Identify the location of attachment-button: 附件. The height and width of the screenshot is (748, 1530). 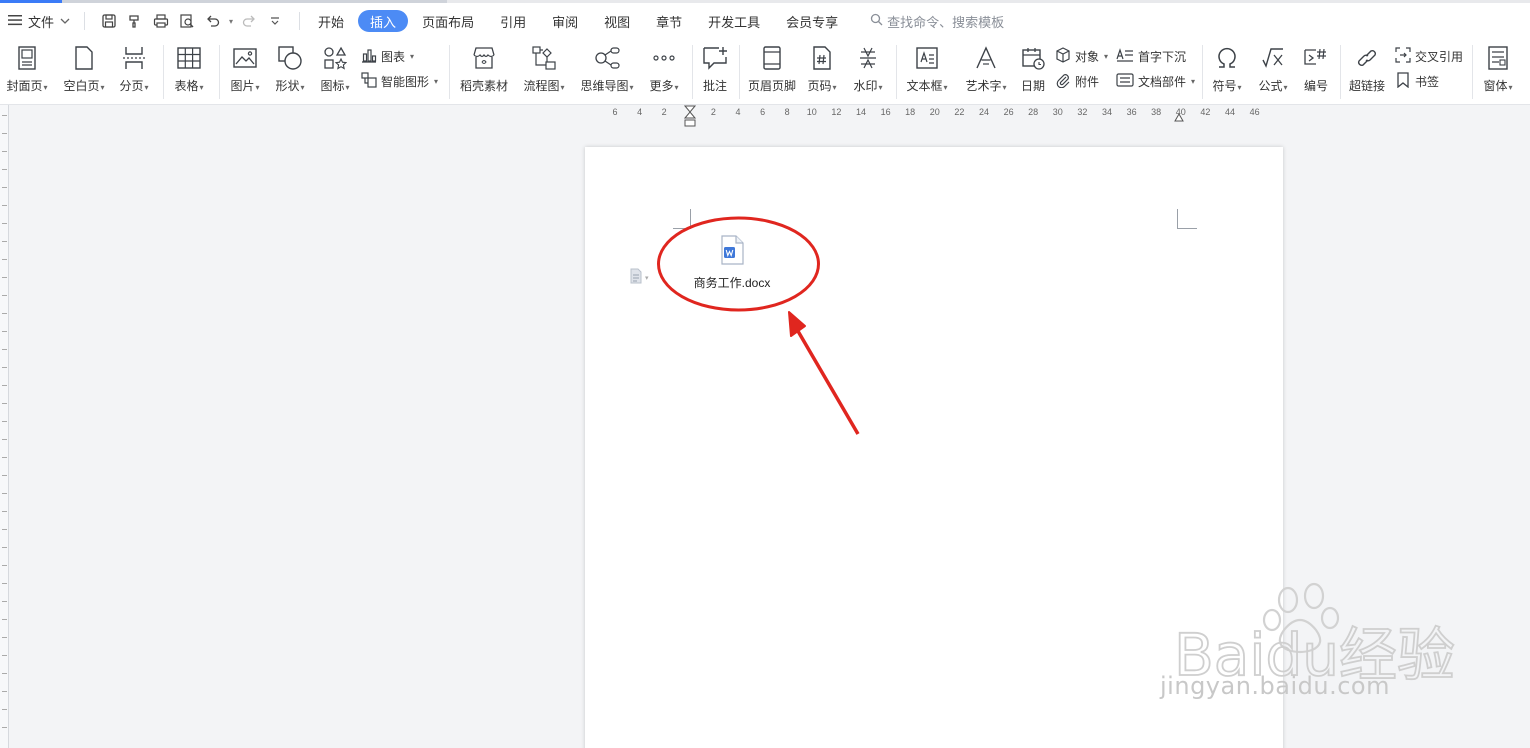
(1077, 81).